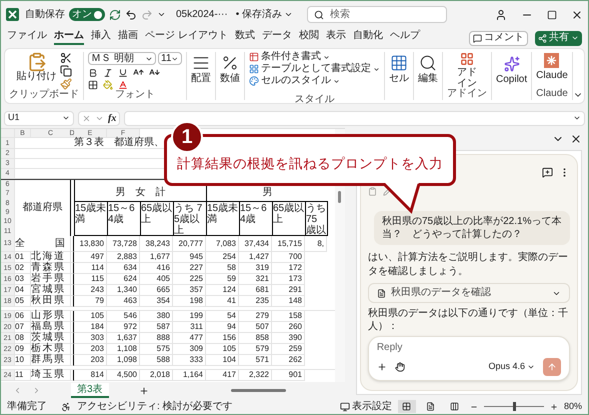  Describe the element at coordinates (138, 72) in the screenshot. I see `increase-font-icon` at that location.